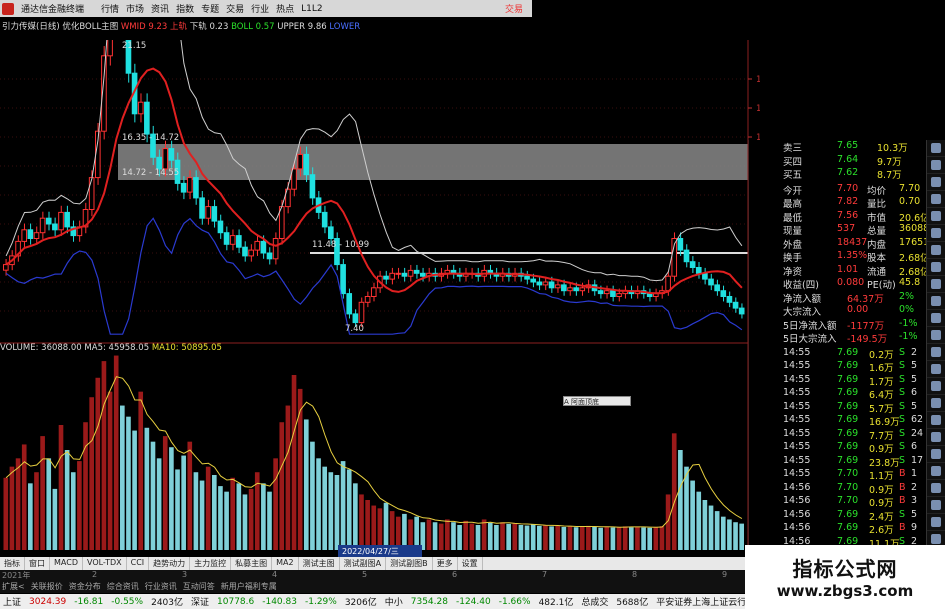 This screenshot has width=945, height=609. I want to click on info-link: 行业资讯, so click(161, 587).